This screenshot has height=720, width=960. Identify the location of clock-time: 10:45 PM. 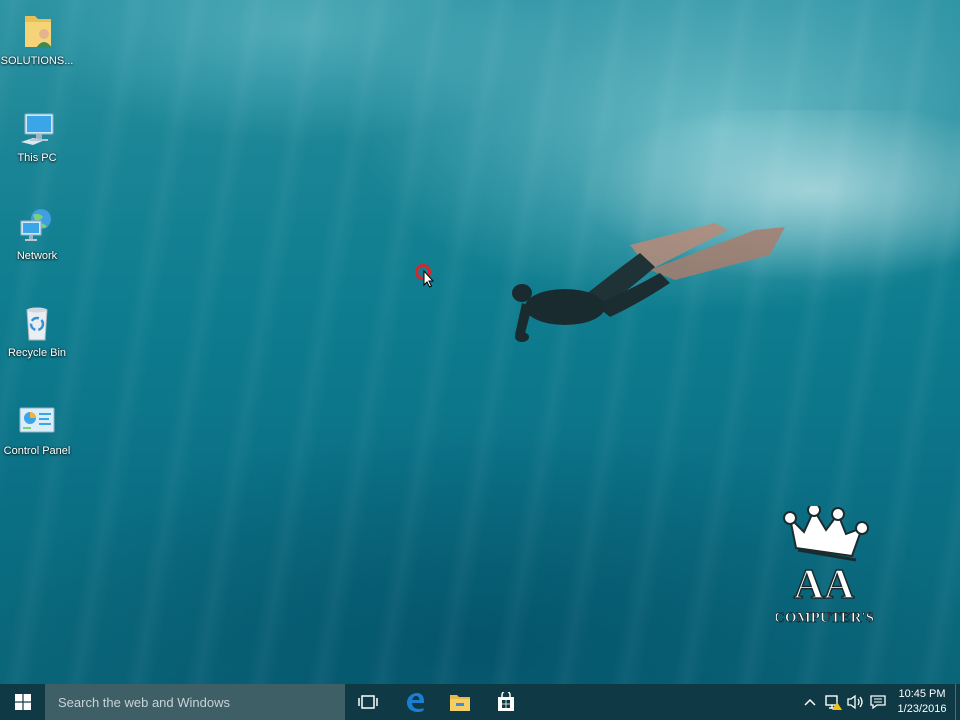
(922, 694).